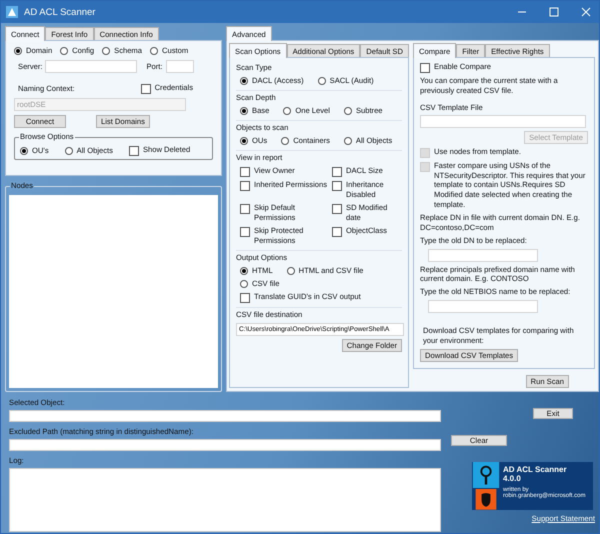 This screenshot has width=600, height=534. I want to click on server-field, so click(91, 66).